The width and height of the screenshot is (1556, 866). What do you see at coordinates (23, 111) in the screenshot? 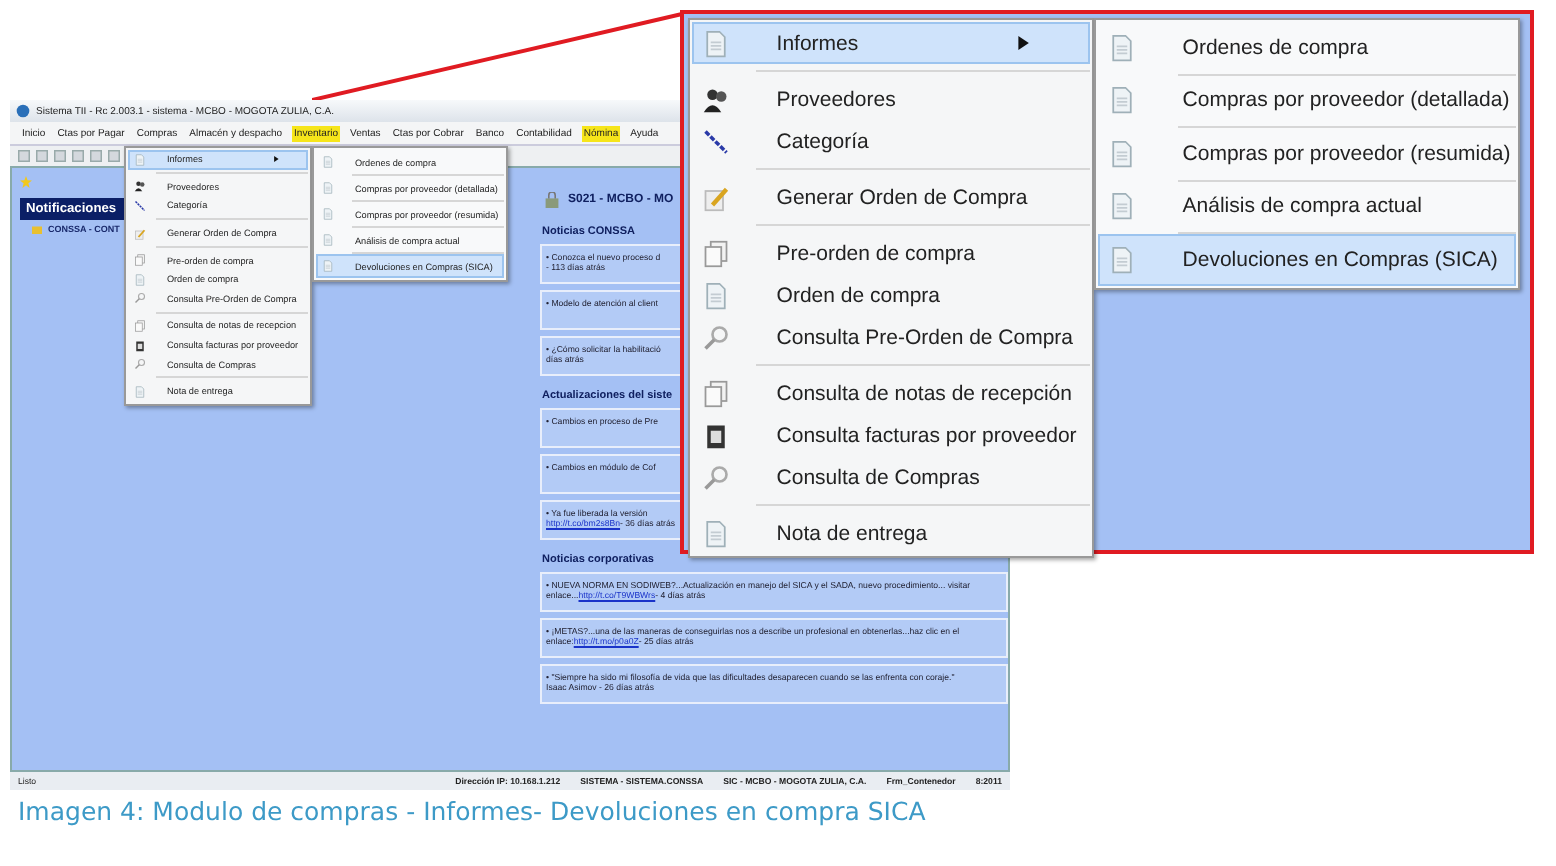
I see `app-icon` at bounding box center [23, 111].